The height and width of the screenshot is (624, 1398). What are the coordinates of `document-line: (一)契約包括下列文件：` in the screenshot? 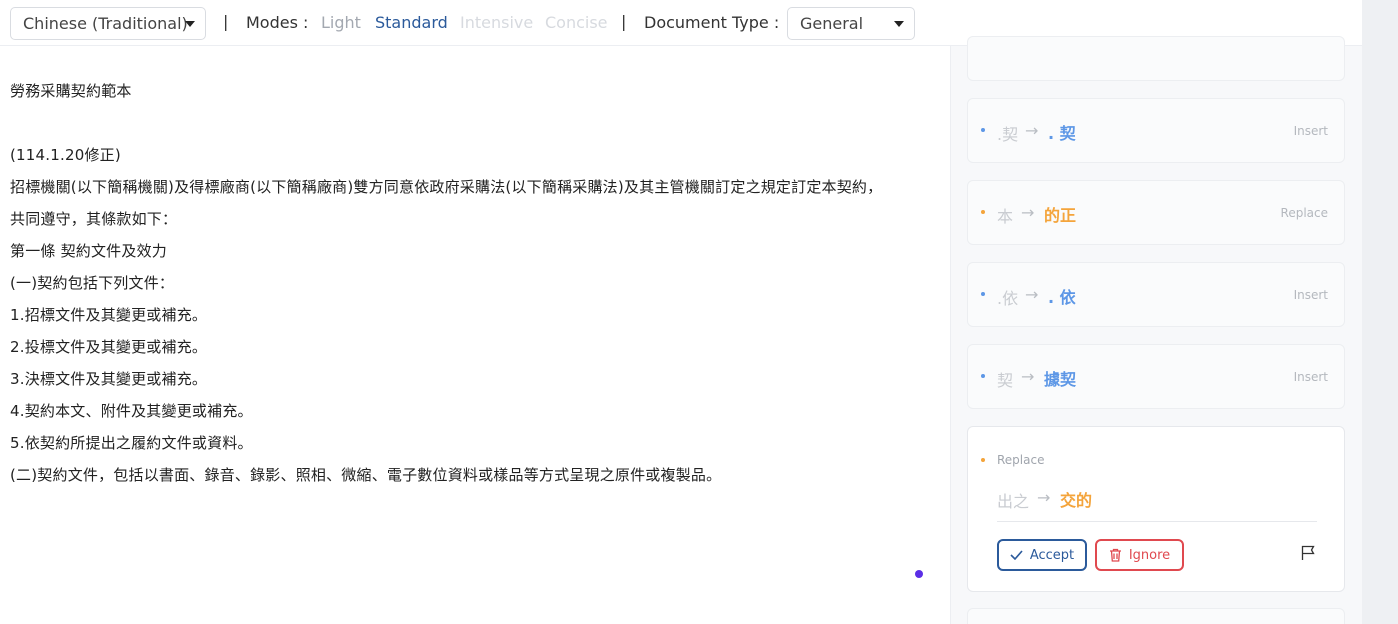 It's located at (92, 283).